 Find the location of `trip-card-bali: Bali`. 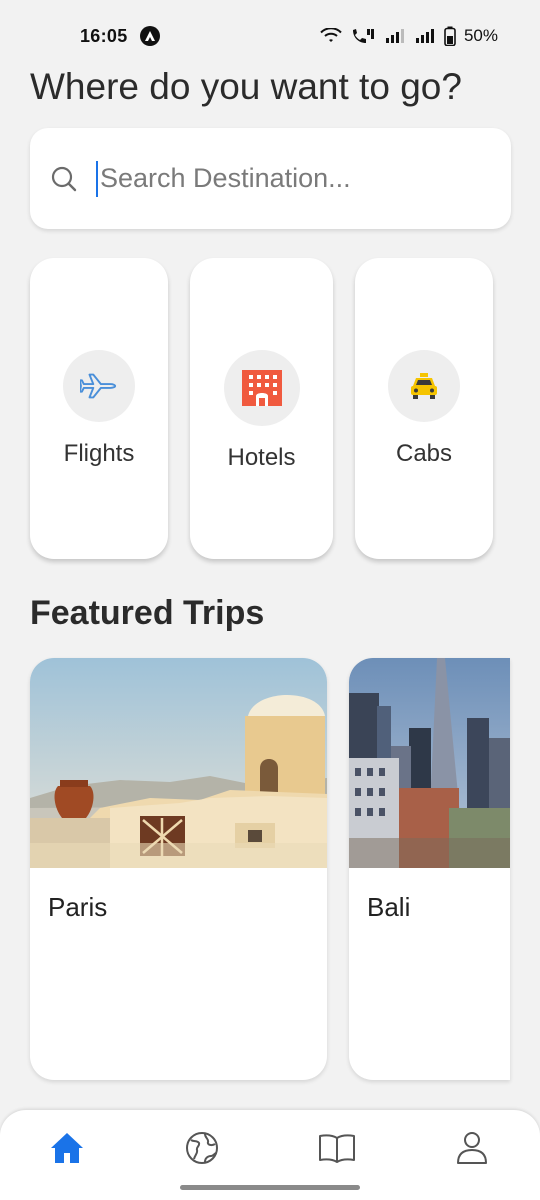

trip-card-bali: Bali is located at coordinates (429, 869).